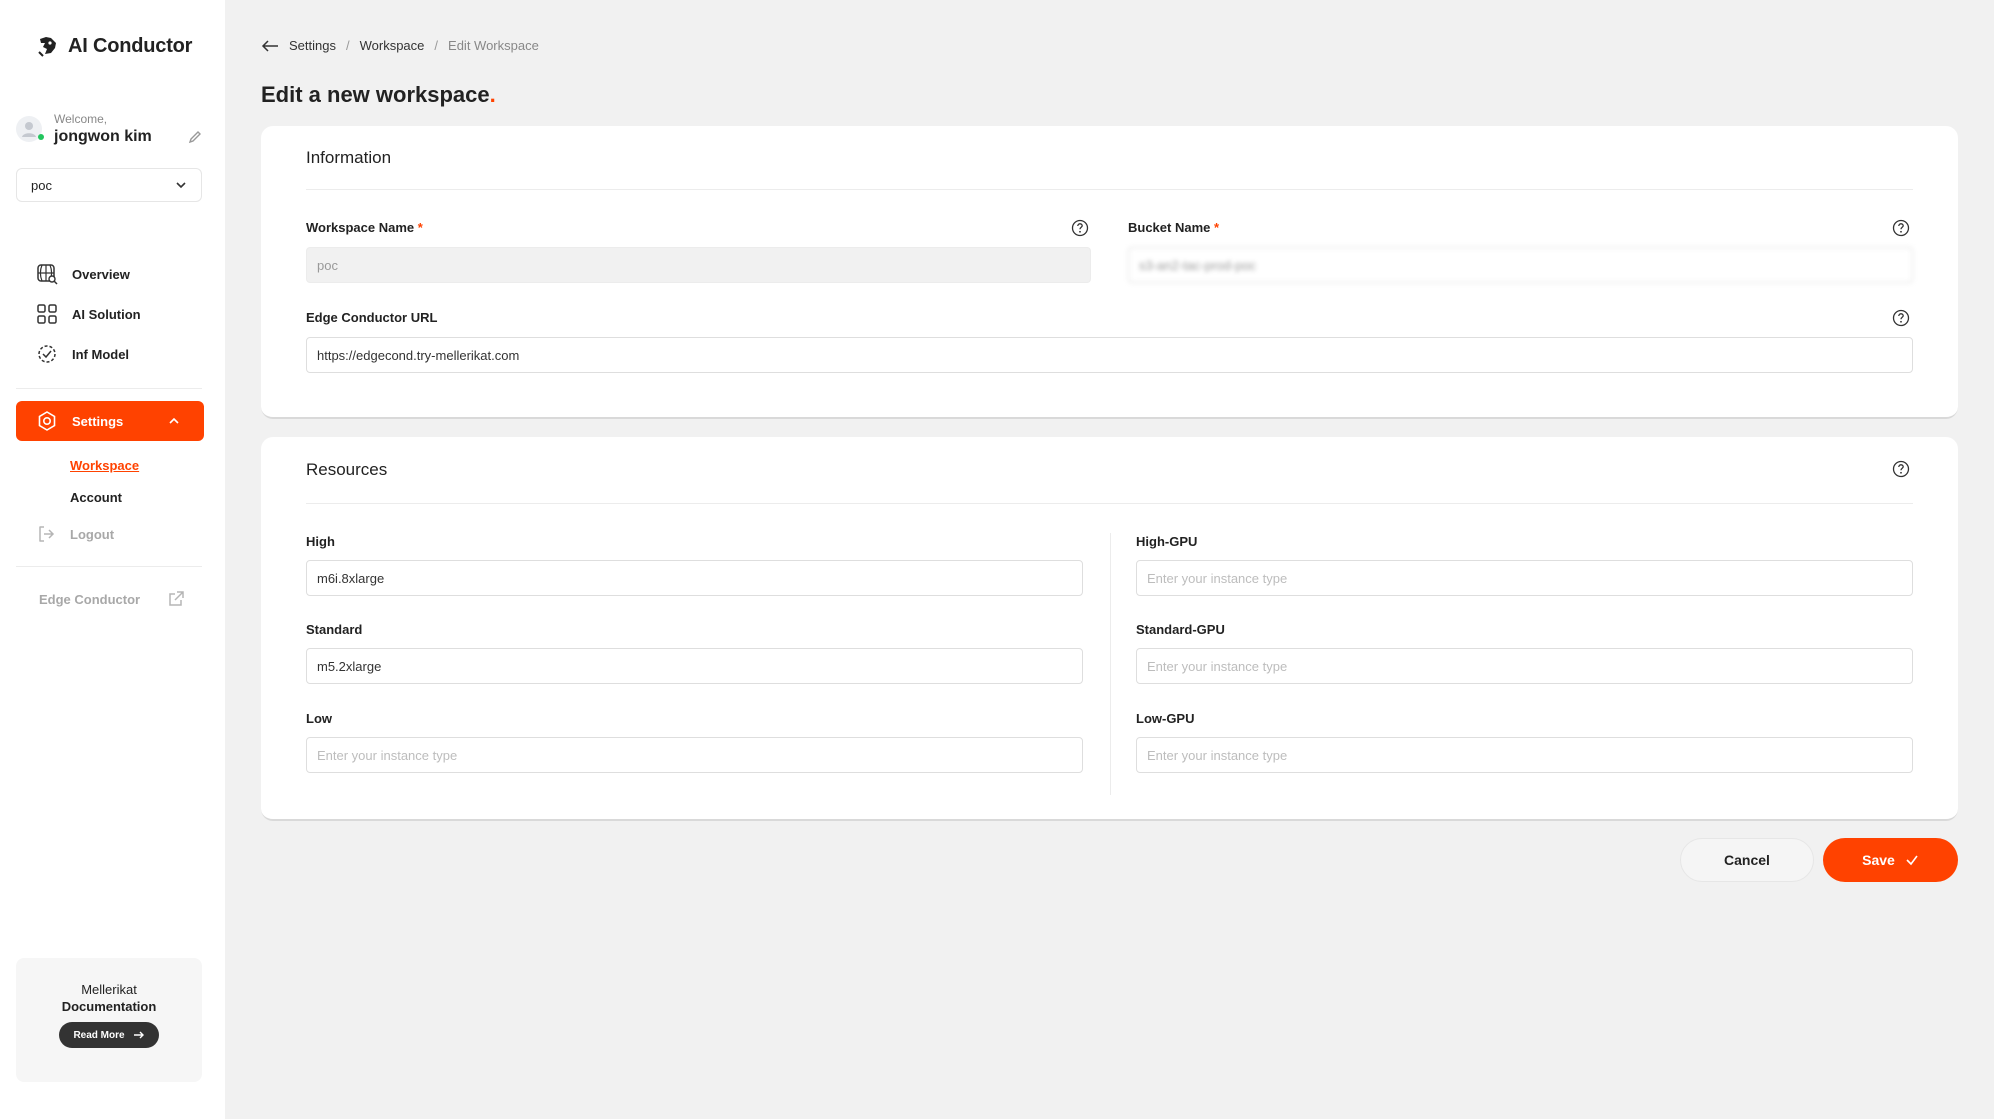 The width and height of the screenshot is (1994, 1119). What do you see at coordinates (1109, 503) in the screenshot?
I see `resources-divider` at bounding box center [1109, 503].